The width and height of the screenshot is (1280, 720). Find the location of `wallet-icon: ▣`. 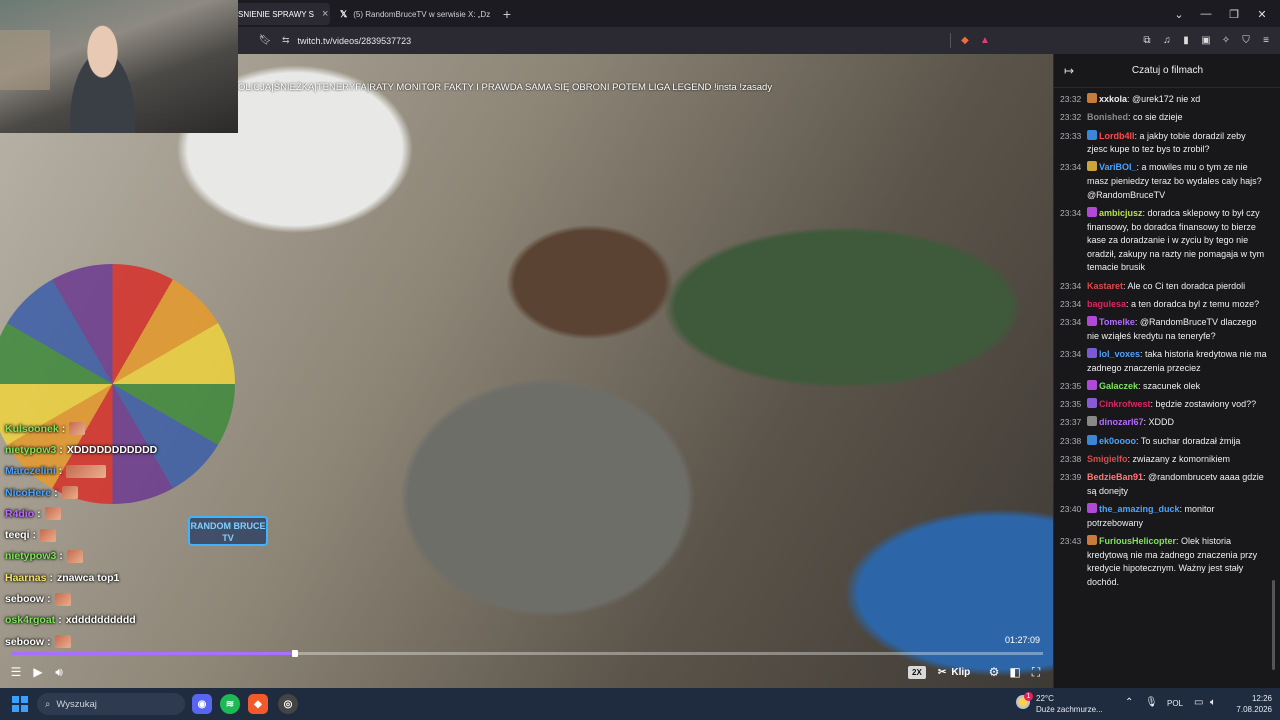

wallet-icon: ▣ is located at coordinates (1206, 40).